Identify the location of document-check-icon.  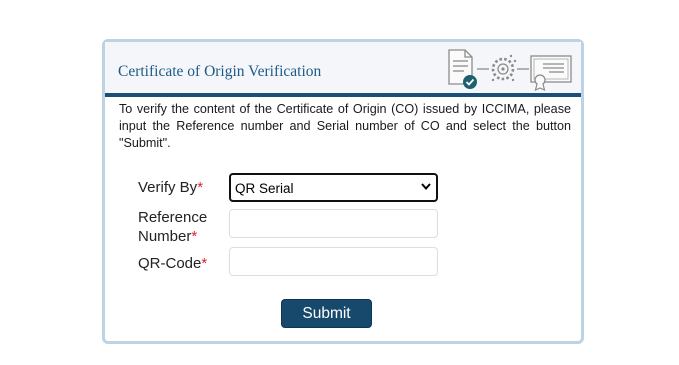
(462, 69).